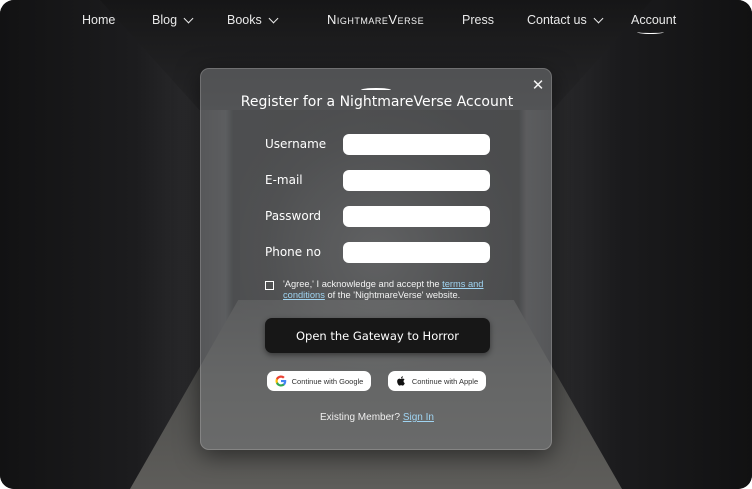  What do you see at coordinates (327, 381) in the screenshot?
I see `google-button-label: Continue with Google` at bounding box center [327, 381].